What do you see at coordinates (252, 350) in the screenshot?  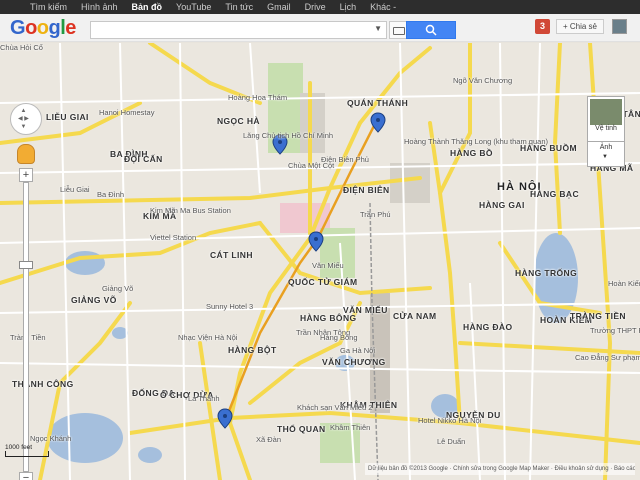 I see `map-label: HÀNG BỘT` at bounding box center [252, 350].